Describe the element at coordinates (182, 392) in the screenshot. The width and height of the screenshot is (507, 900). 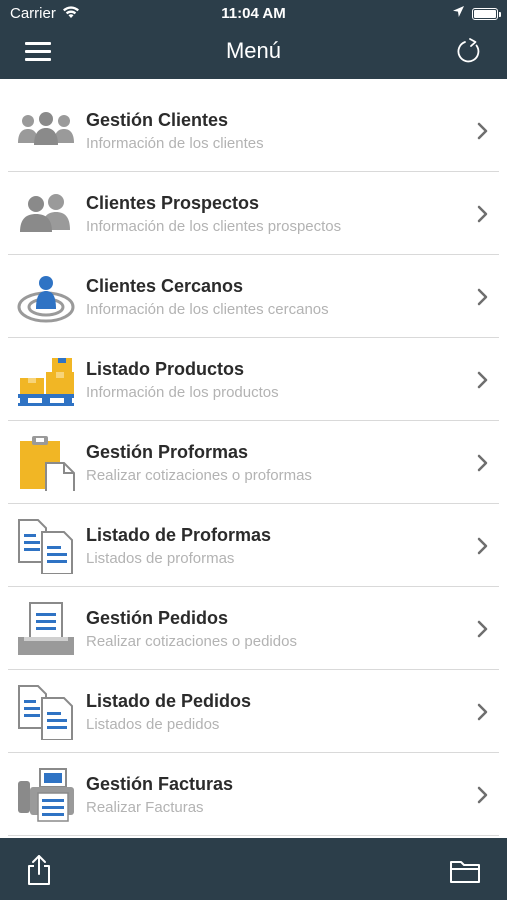
I see `menu-item-subtitle: Información de los productos` at that location.